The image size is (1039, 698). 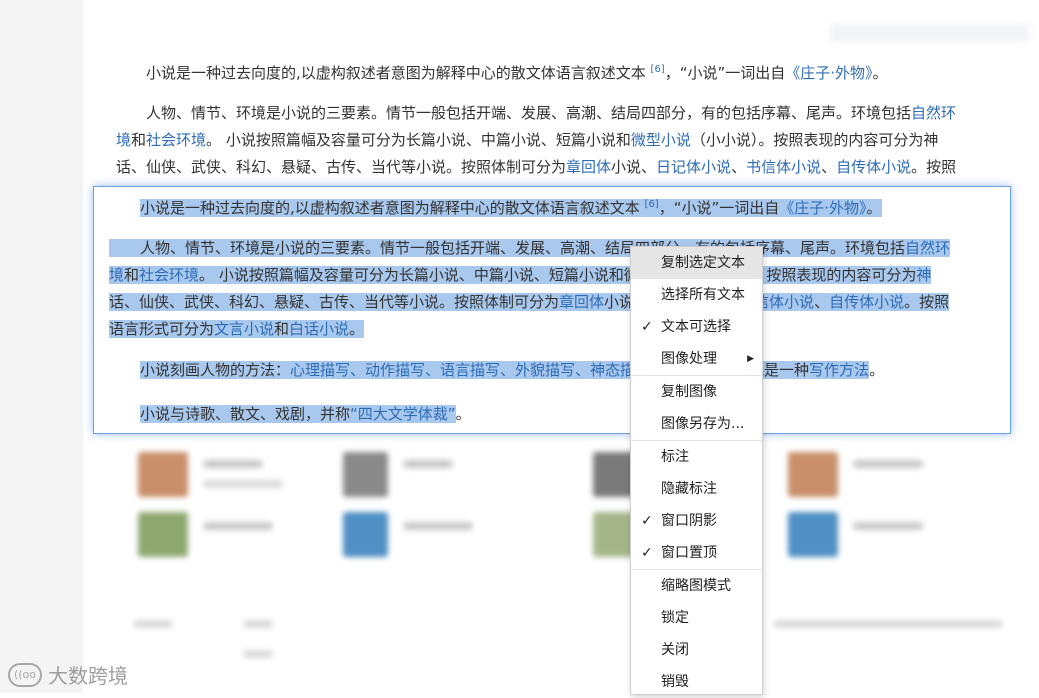 What do you see at coordinates (661, 140) in the screenshot?
I see `link-micro-novel: 微型小说` at bounding box center [661, 140].